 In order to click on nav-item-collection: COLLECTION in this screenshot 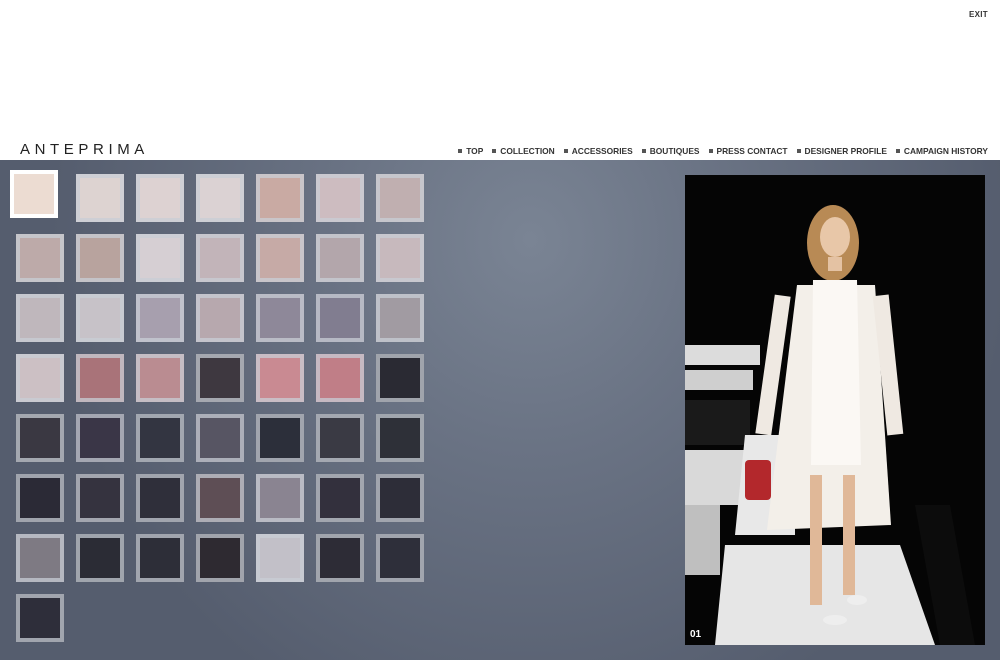, I will do `click(523, 151)`.